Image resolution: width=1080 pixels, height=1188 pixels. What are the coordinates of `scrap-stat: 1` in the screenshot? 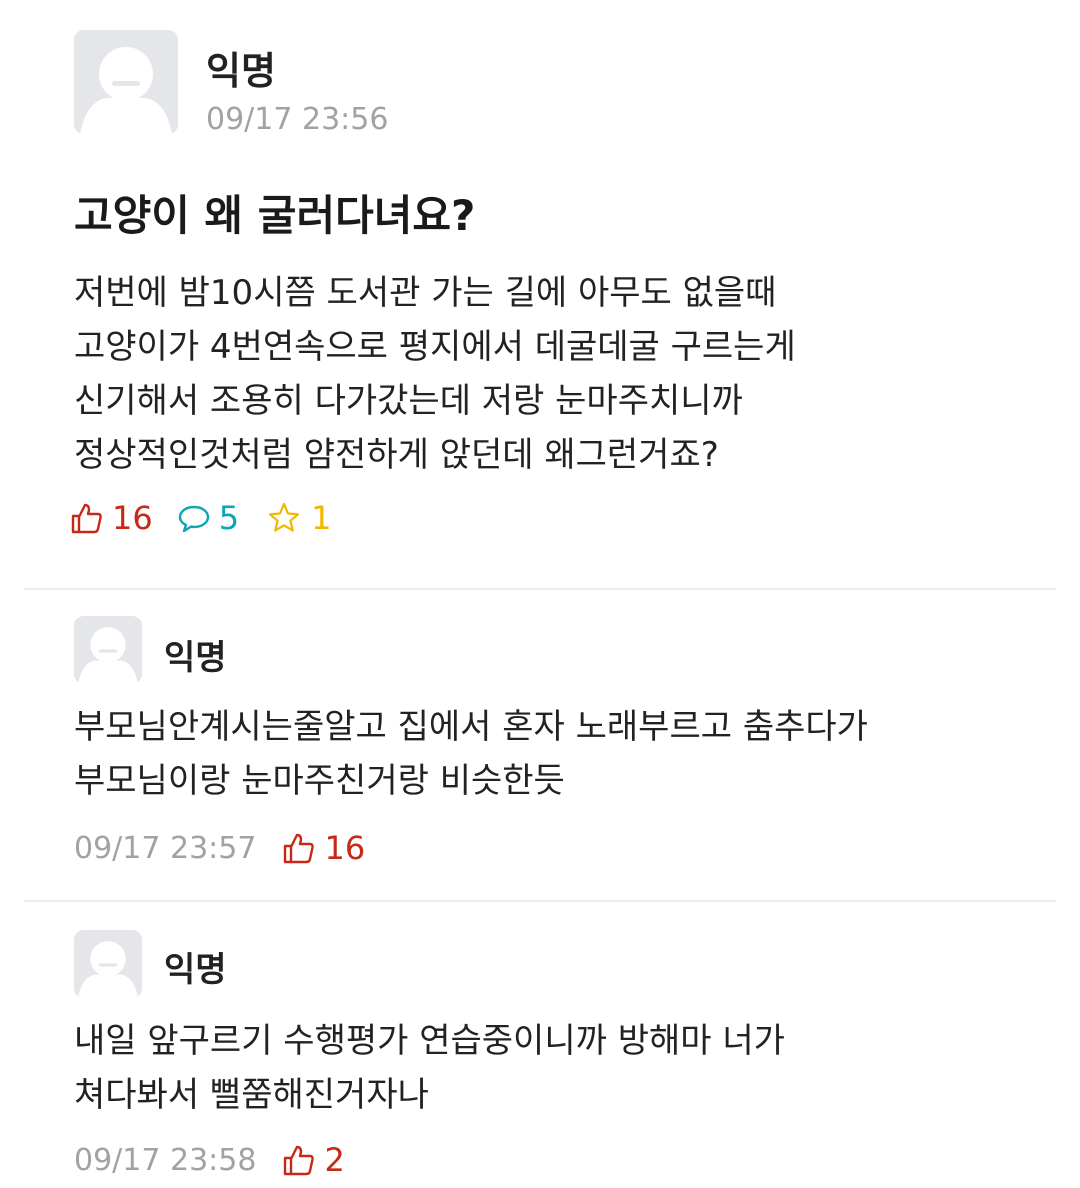 It's located at (299, 518).